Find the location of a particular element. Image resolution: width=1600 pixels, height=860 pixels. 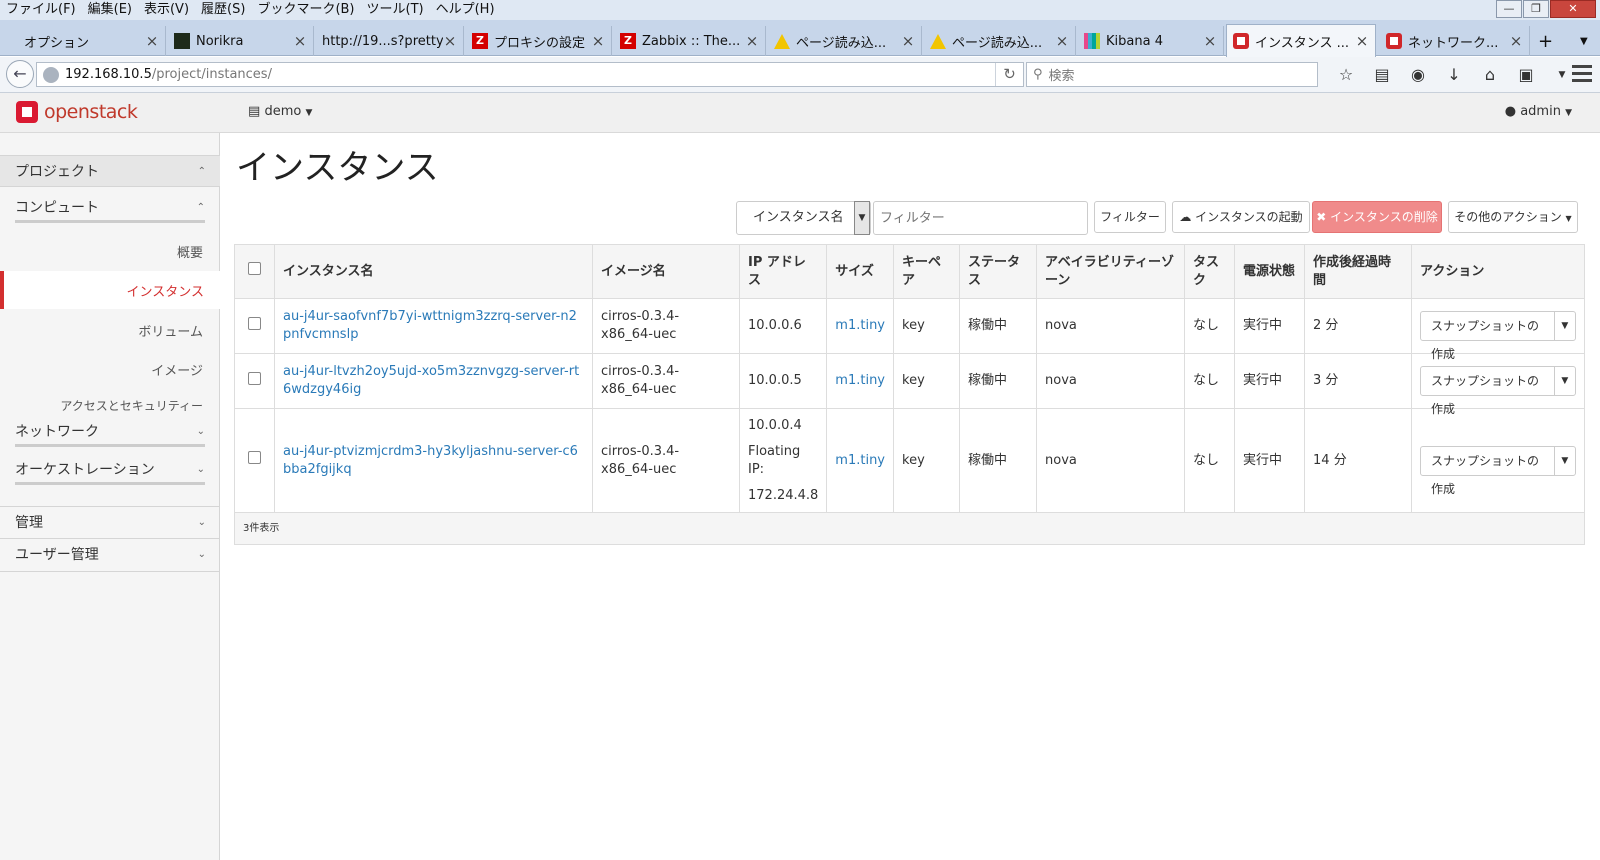

reading-list-icon: ▤ is located at coordinates (1382, 75).